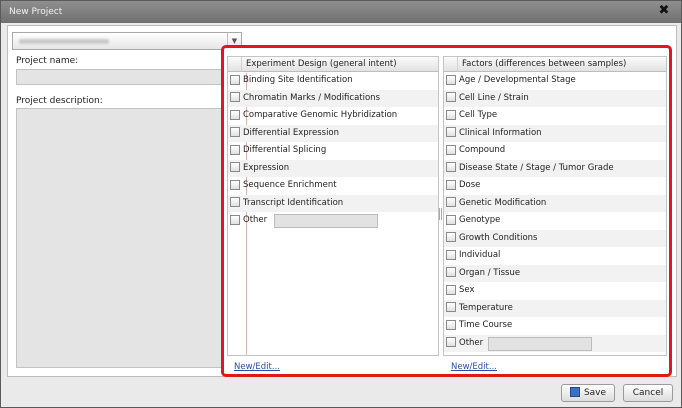  Describe the element at coordinates (500, 132) in the screenshot. I see `list-item-label: Clinical Information` at that location.